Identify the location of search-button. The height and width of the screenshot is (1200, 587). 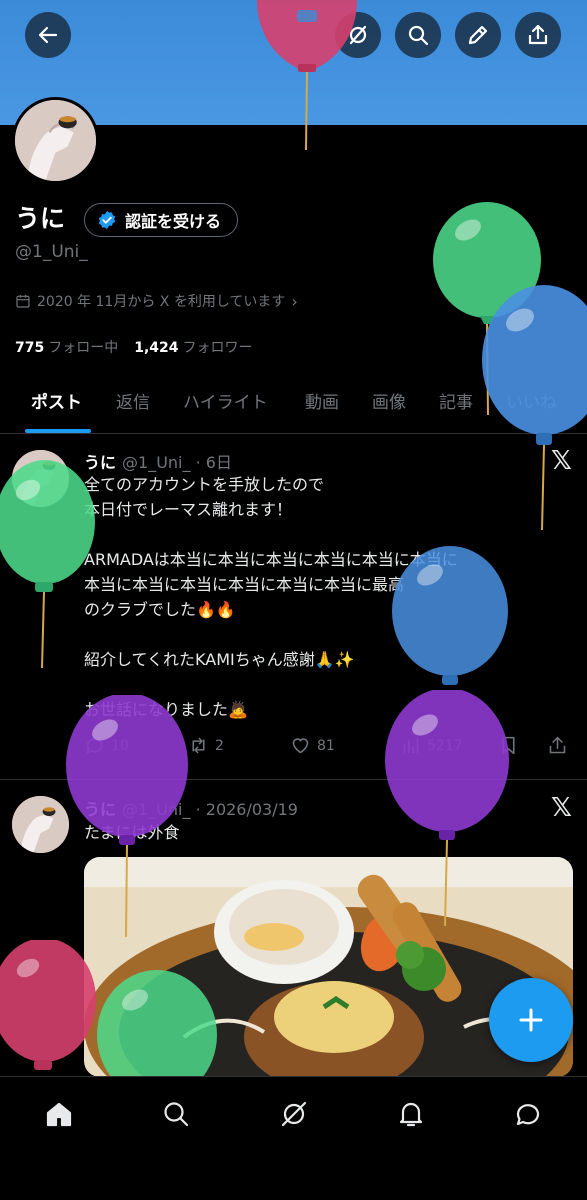
(418, 35).